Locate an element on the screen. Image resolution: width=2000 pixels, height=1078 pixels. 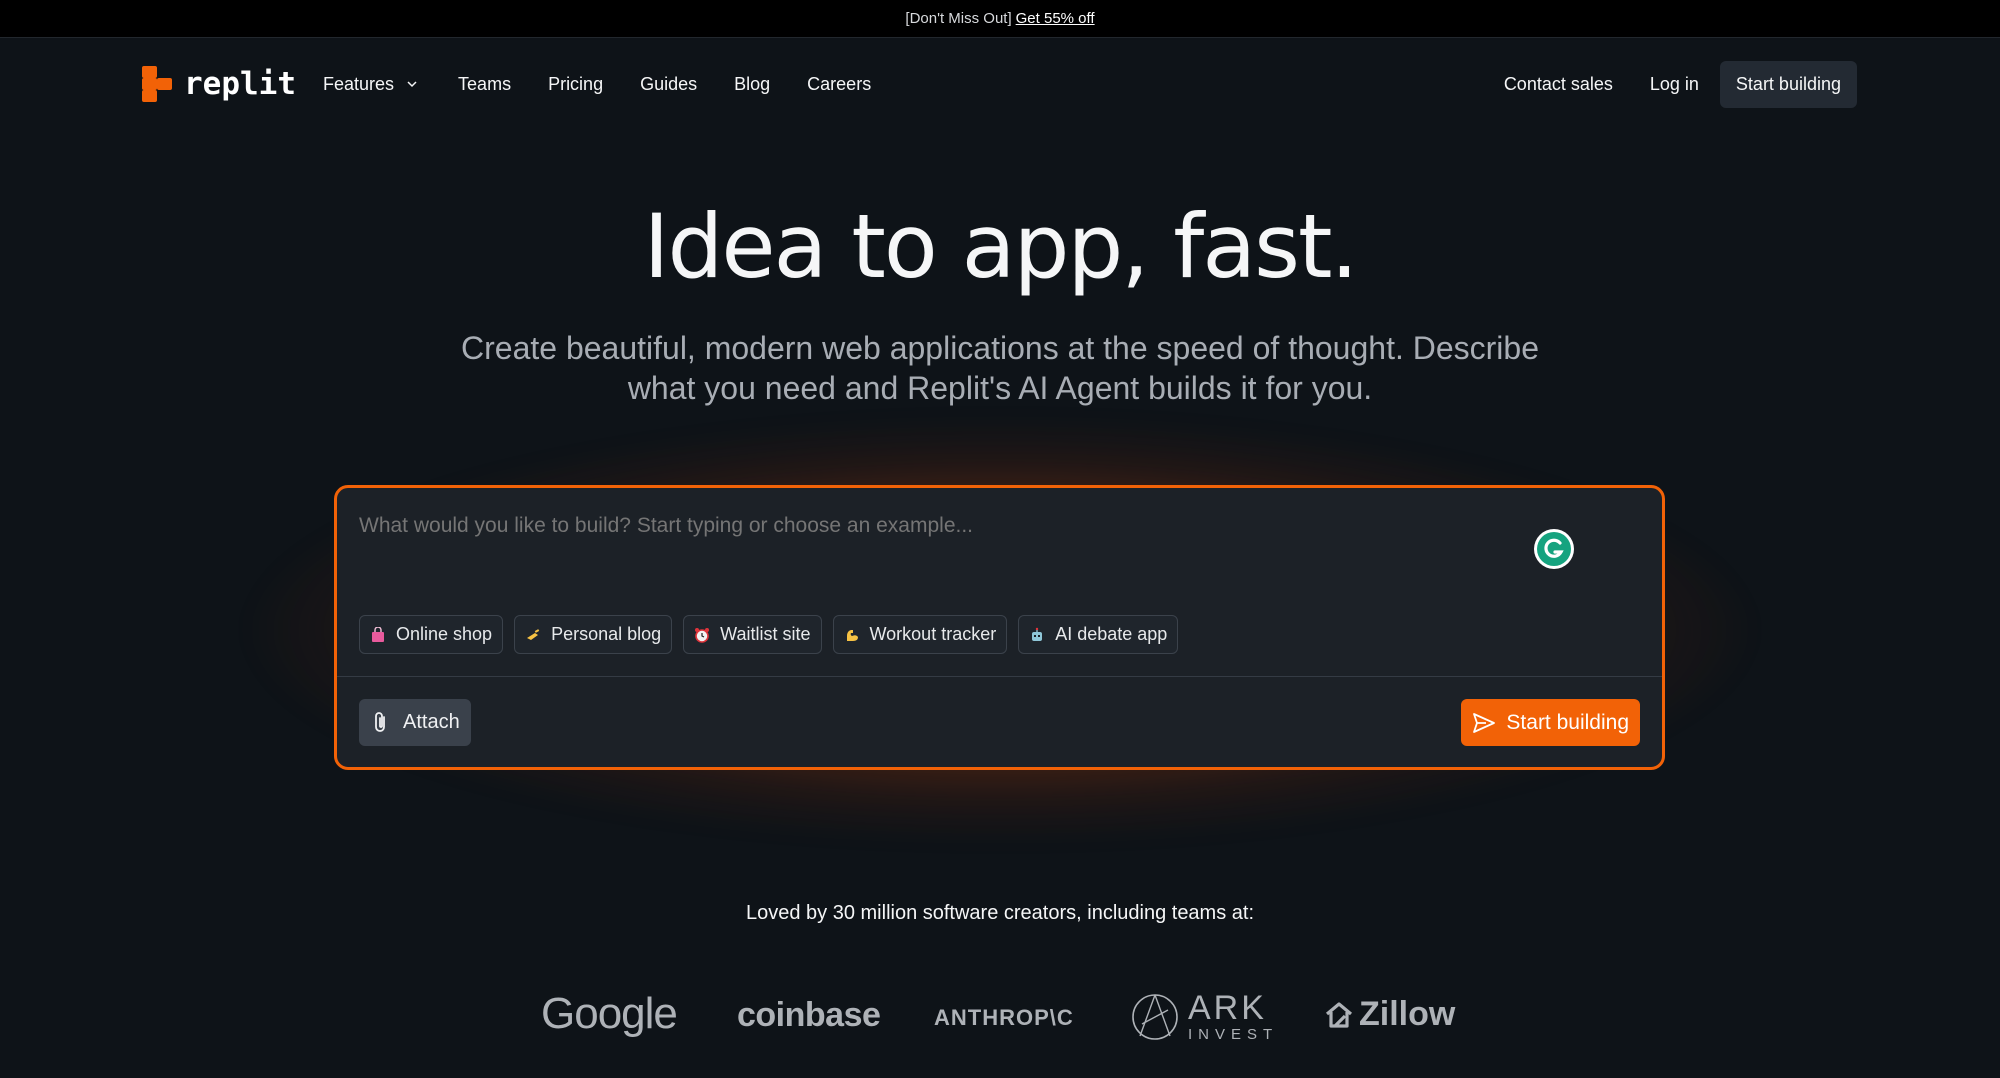
nav-item-label: Pricing is located at coordinates (576, 83).